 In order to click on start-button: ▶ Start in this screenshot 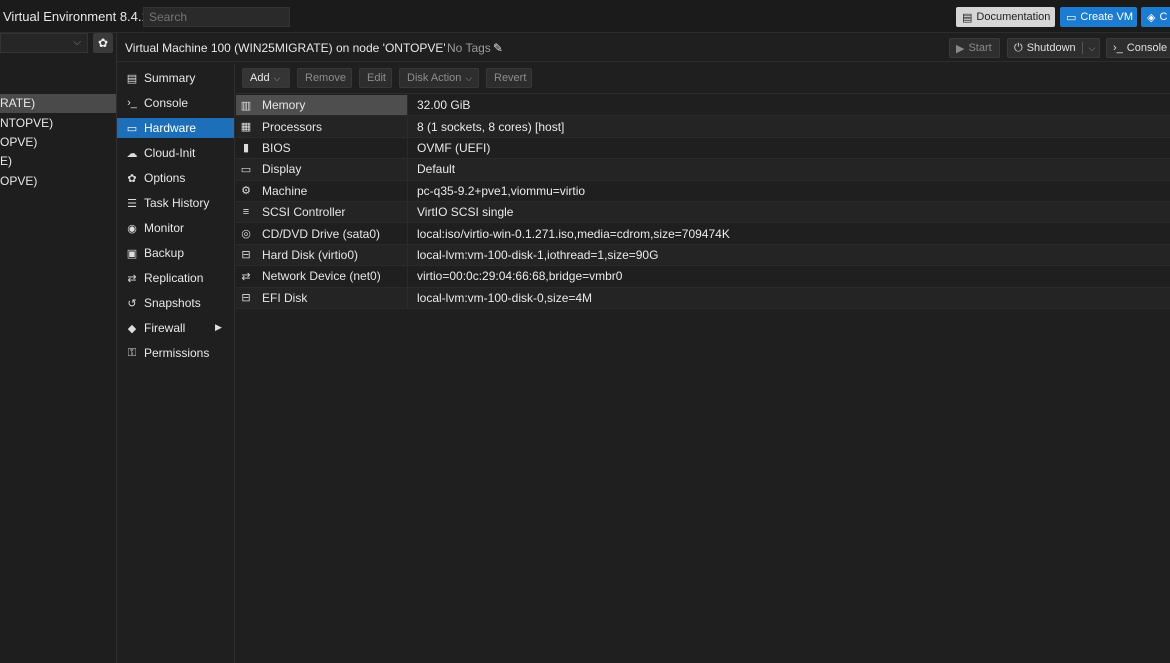, I will do `click(974, 48)`.